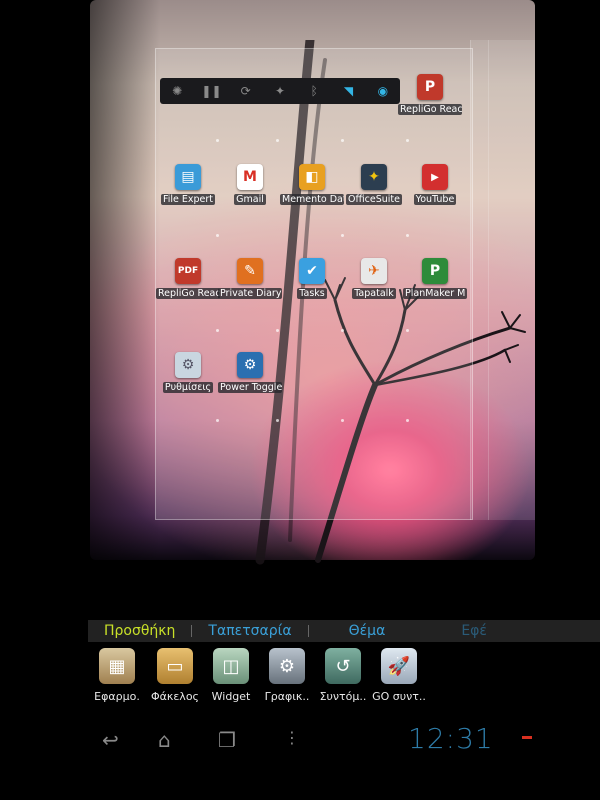  What do you see at coordinates (250, 199) in the screenshot?
I see `app-label: Gmail` at bounding box center [250, 199].